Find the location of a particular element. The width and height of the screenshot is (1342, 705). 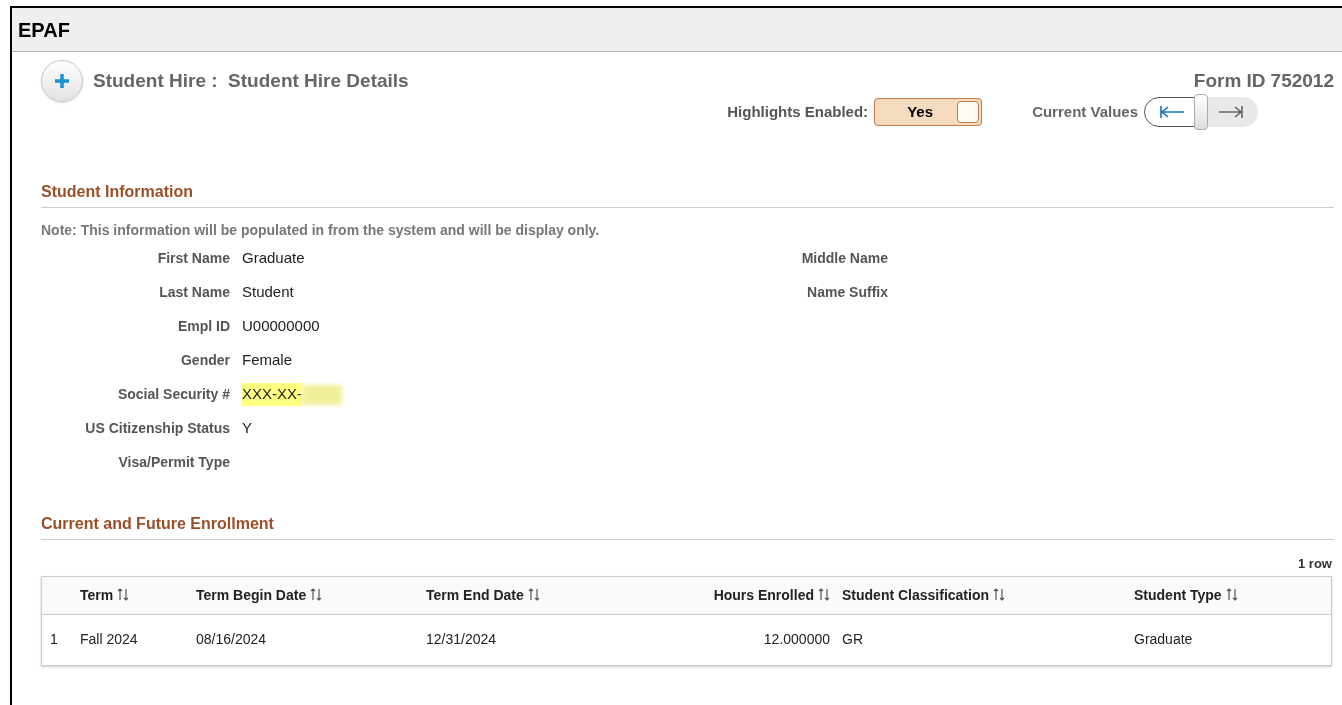

table-cell-text: 12.000000 is located at coordinates (796, 639).